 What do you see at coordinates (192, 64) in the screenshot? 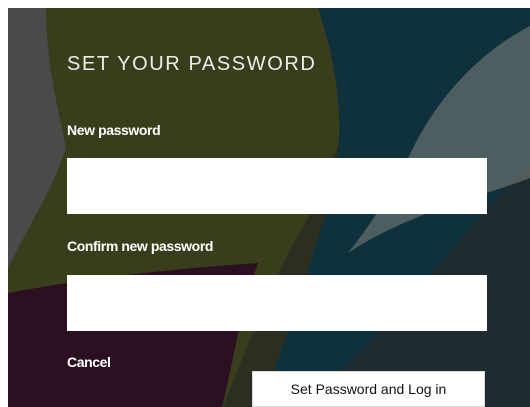
I see `page-title: SET YOUR PASSWORD` at bounding box center [192, 64].